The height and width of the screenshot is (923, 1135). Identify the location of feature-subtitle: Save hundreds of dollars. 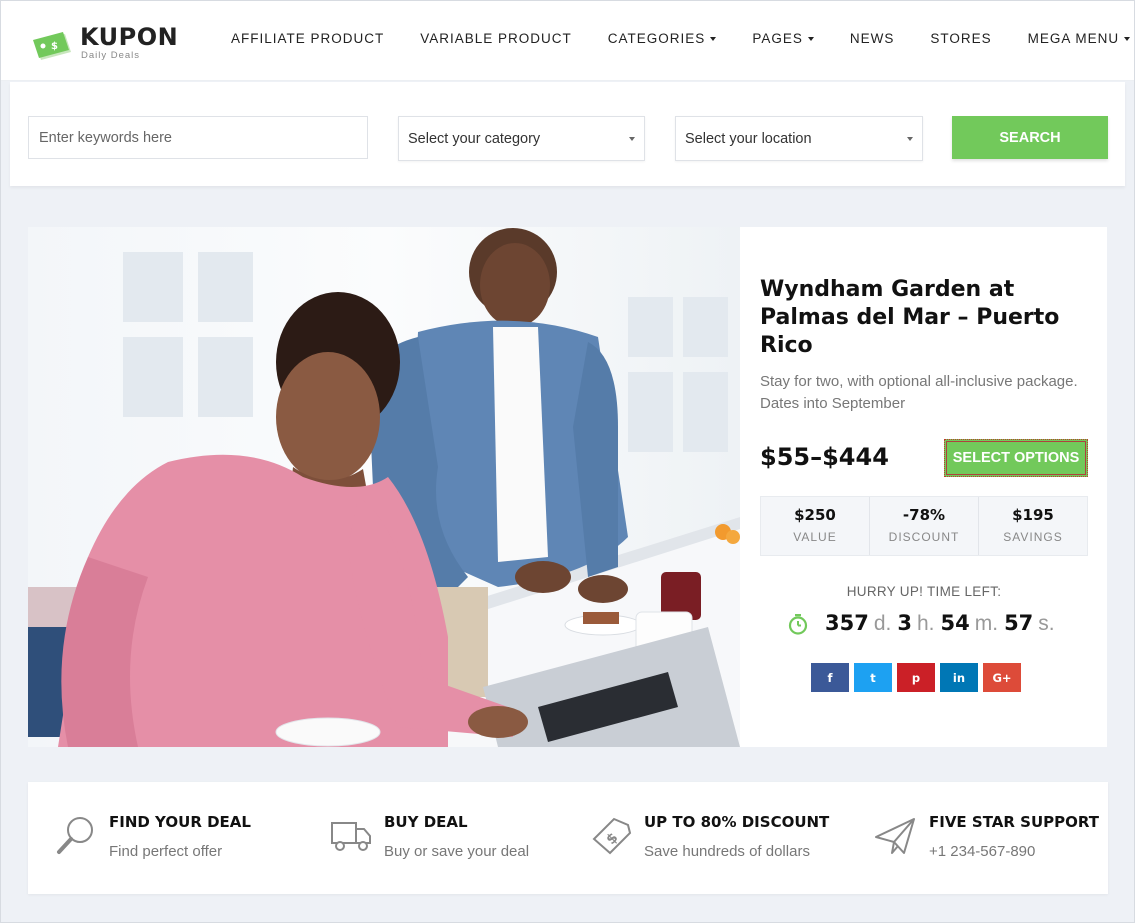
(727, 851).